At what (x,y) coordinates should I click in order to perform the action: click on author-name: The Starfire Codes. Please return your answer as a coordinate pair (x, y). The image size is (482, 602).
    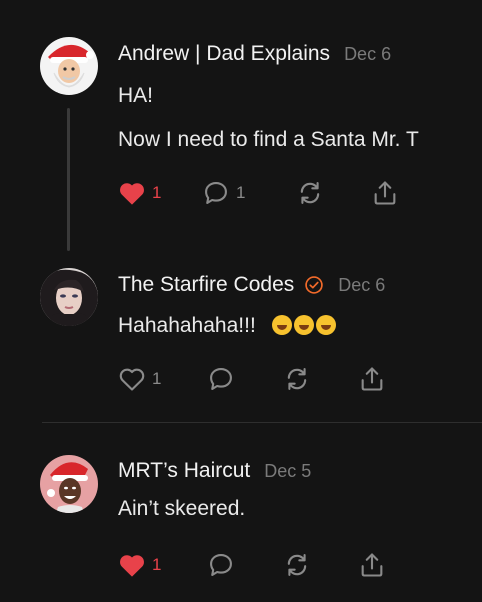
    Looking at the image, I should click on (206, 285).